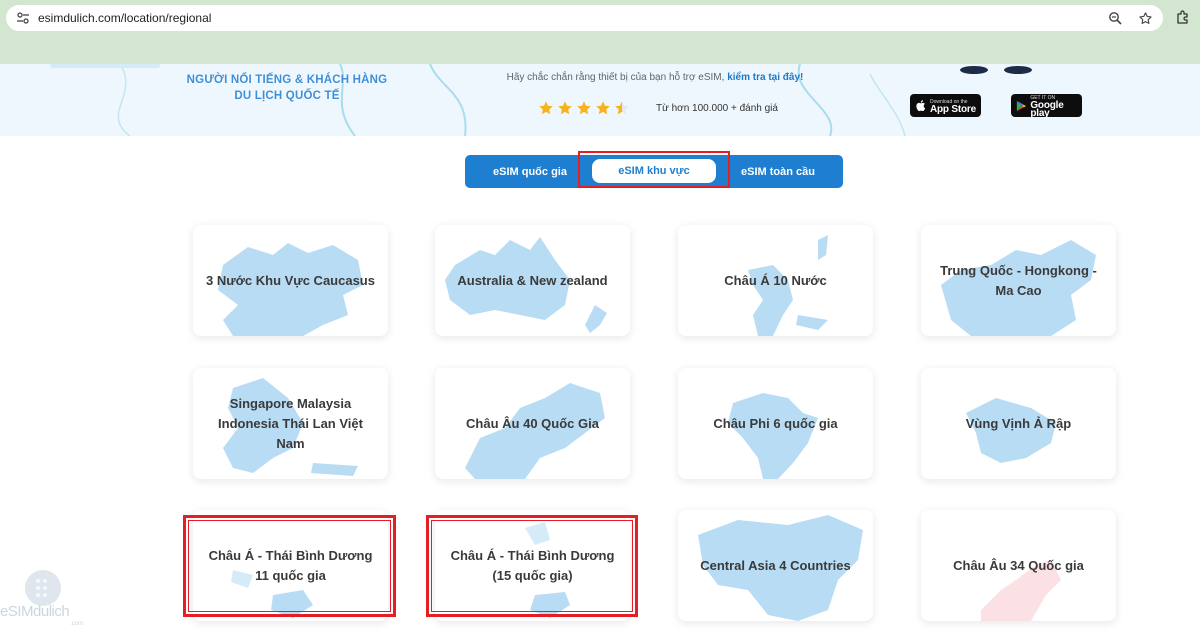  What do you see at coordinates (530, 171) in the screenshot?
I see `tab-esim-quoc-gia: eSIM quốc gia` at bounding box center [530, 171].